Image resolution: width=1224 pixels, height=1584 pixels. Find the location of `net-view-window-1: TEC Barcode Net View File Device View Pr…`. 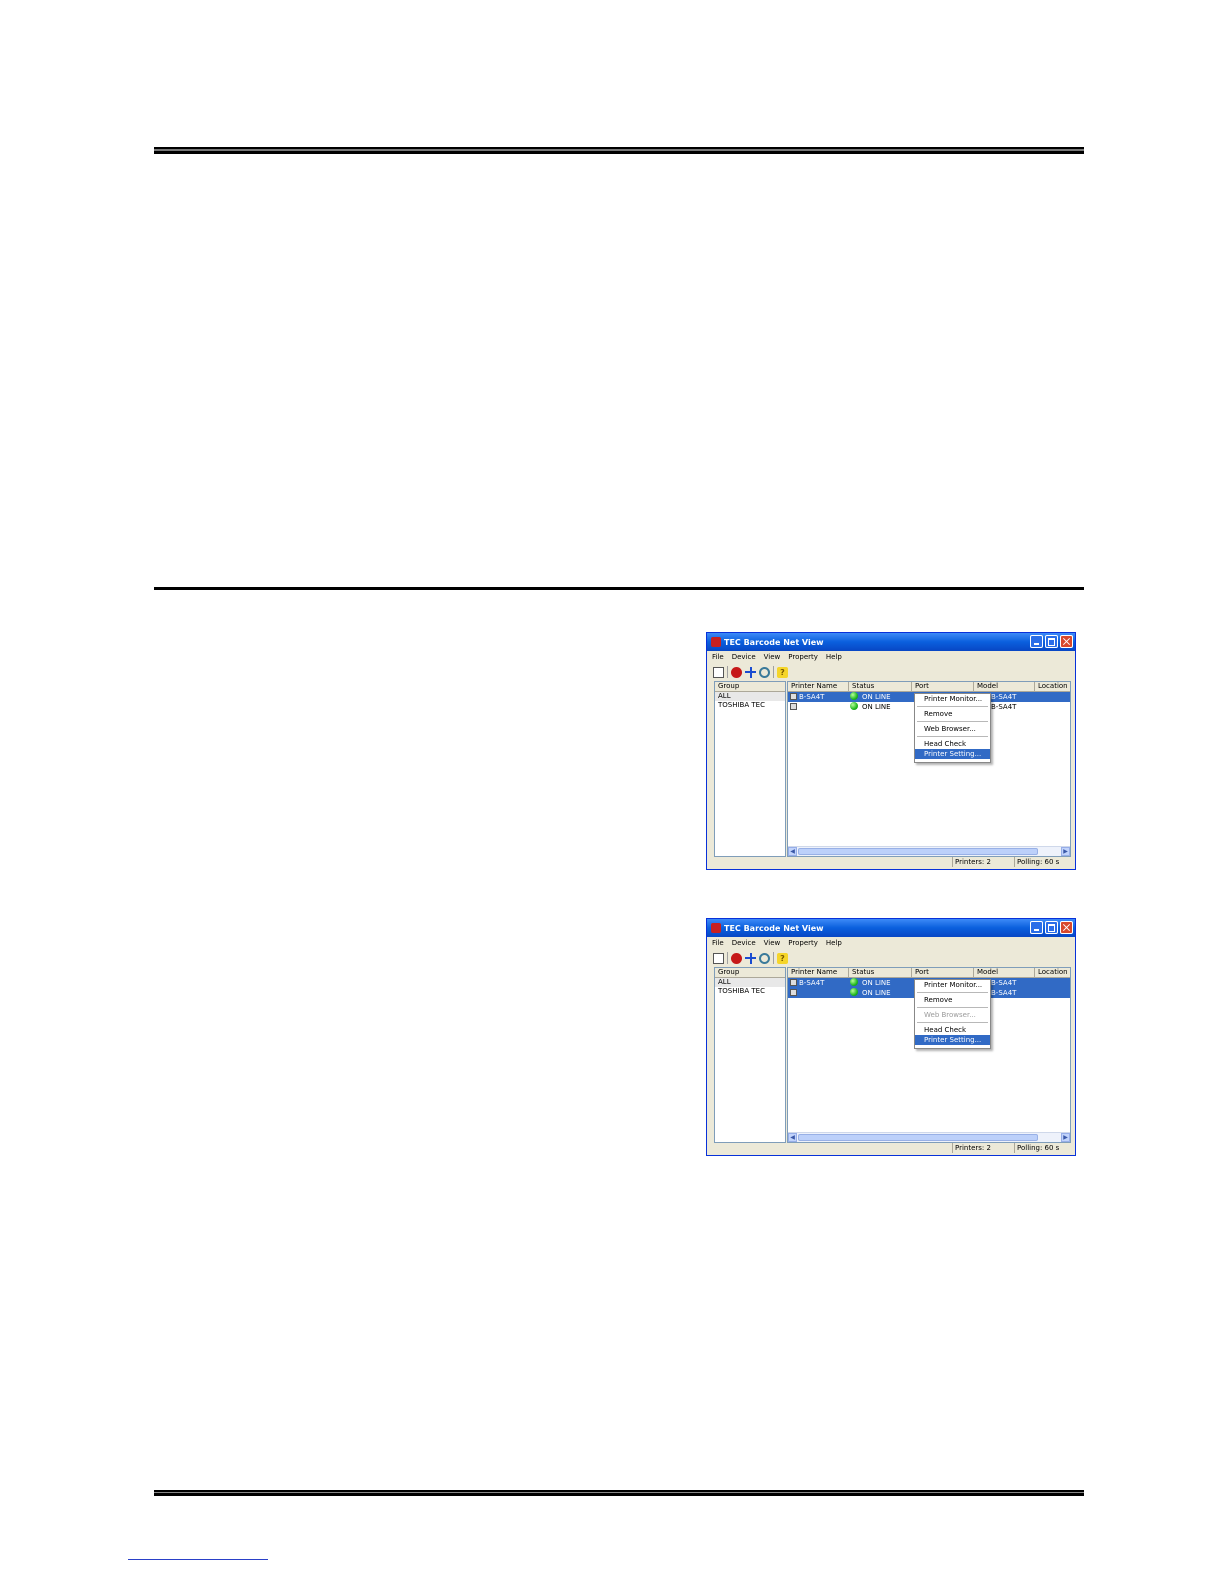

net-view-window-1: TEC Barcode Net View File Device View Pr… is located at coordinates (891, 751).